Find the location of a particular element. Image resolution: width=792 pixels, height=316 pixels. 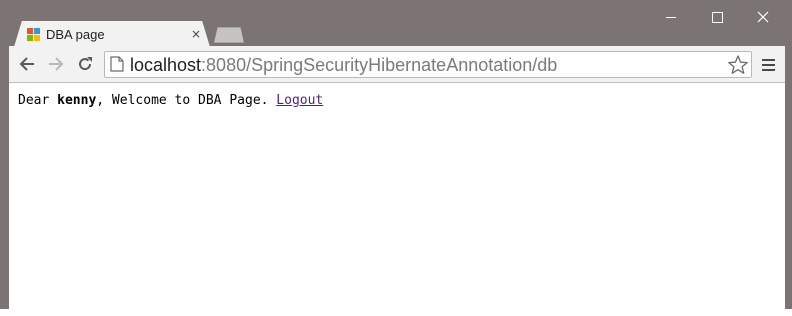

page-icon is located at coordinates (117, 64).